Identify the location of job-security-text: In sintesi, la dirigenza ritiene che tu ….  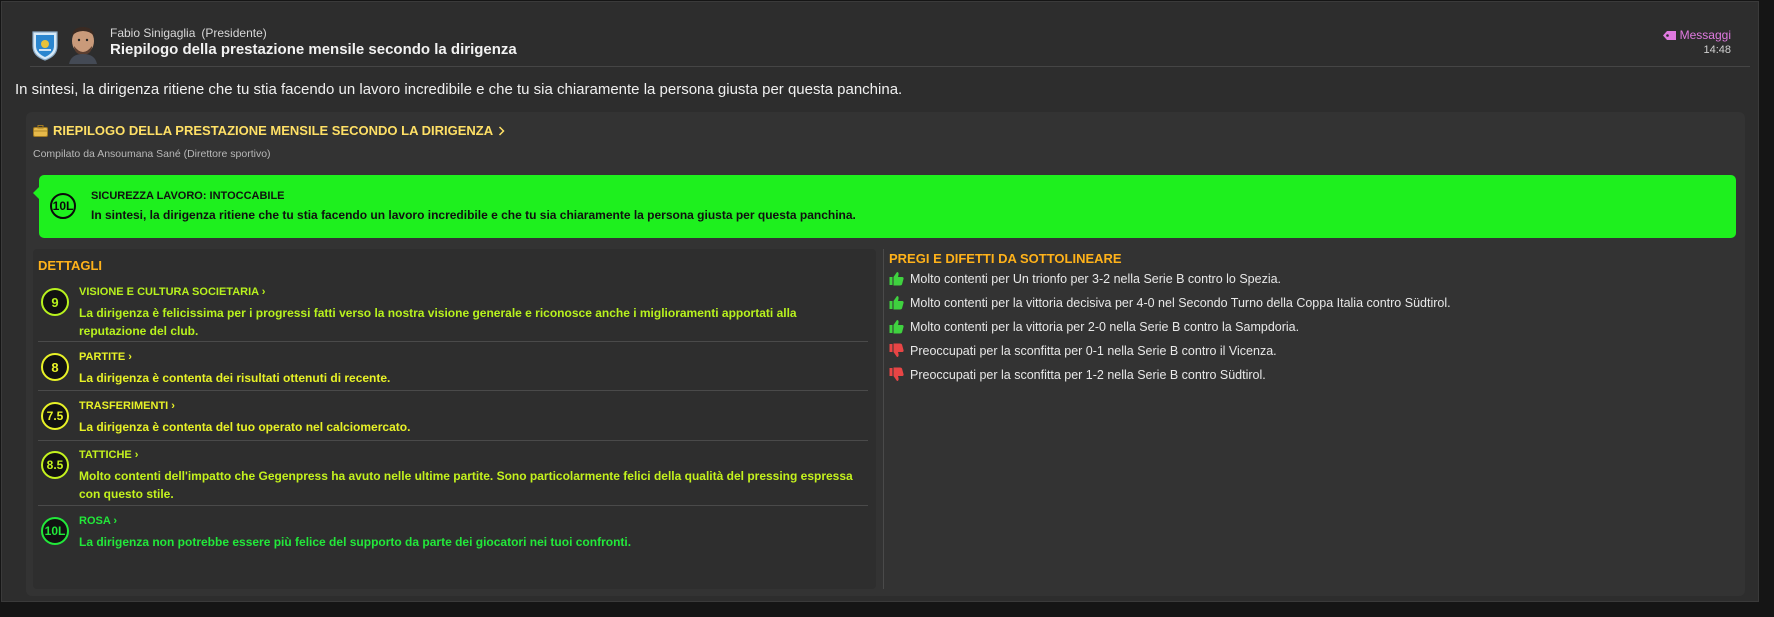
(473, 215).